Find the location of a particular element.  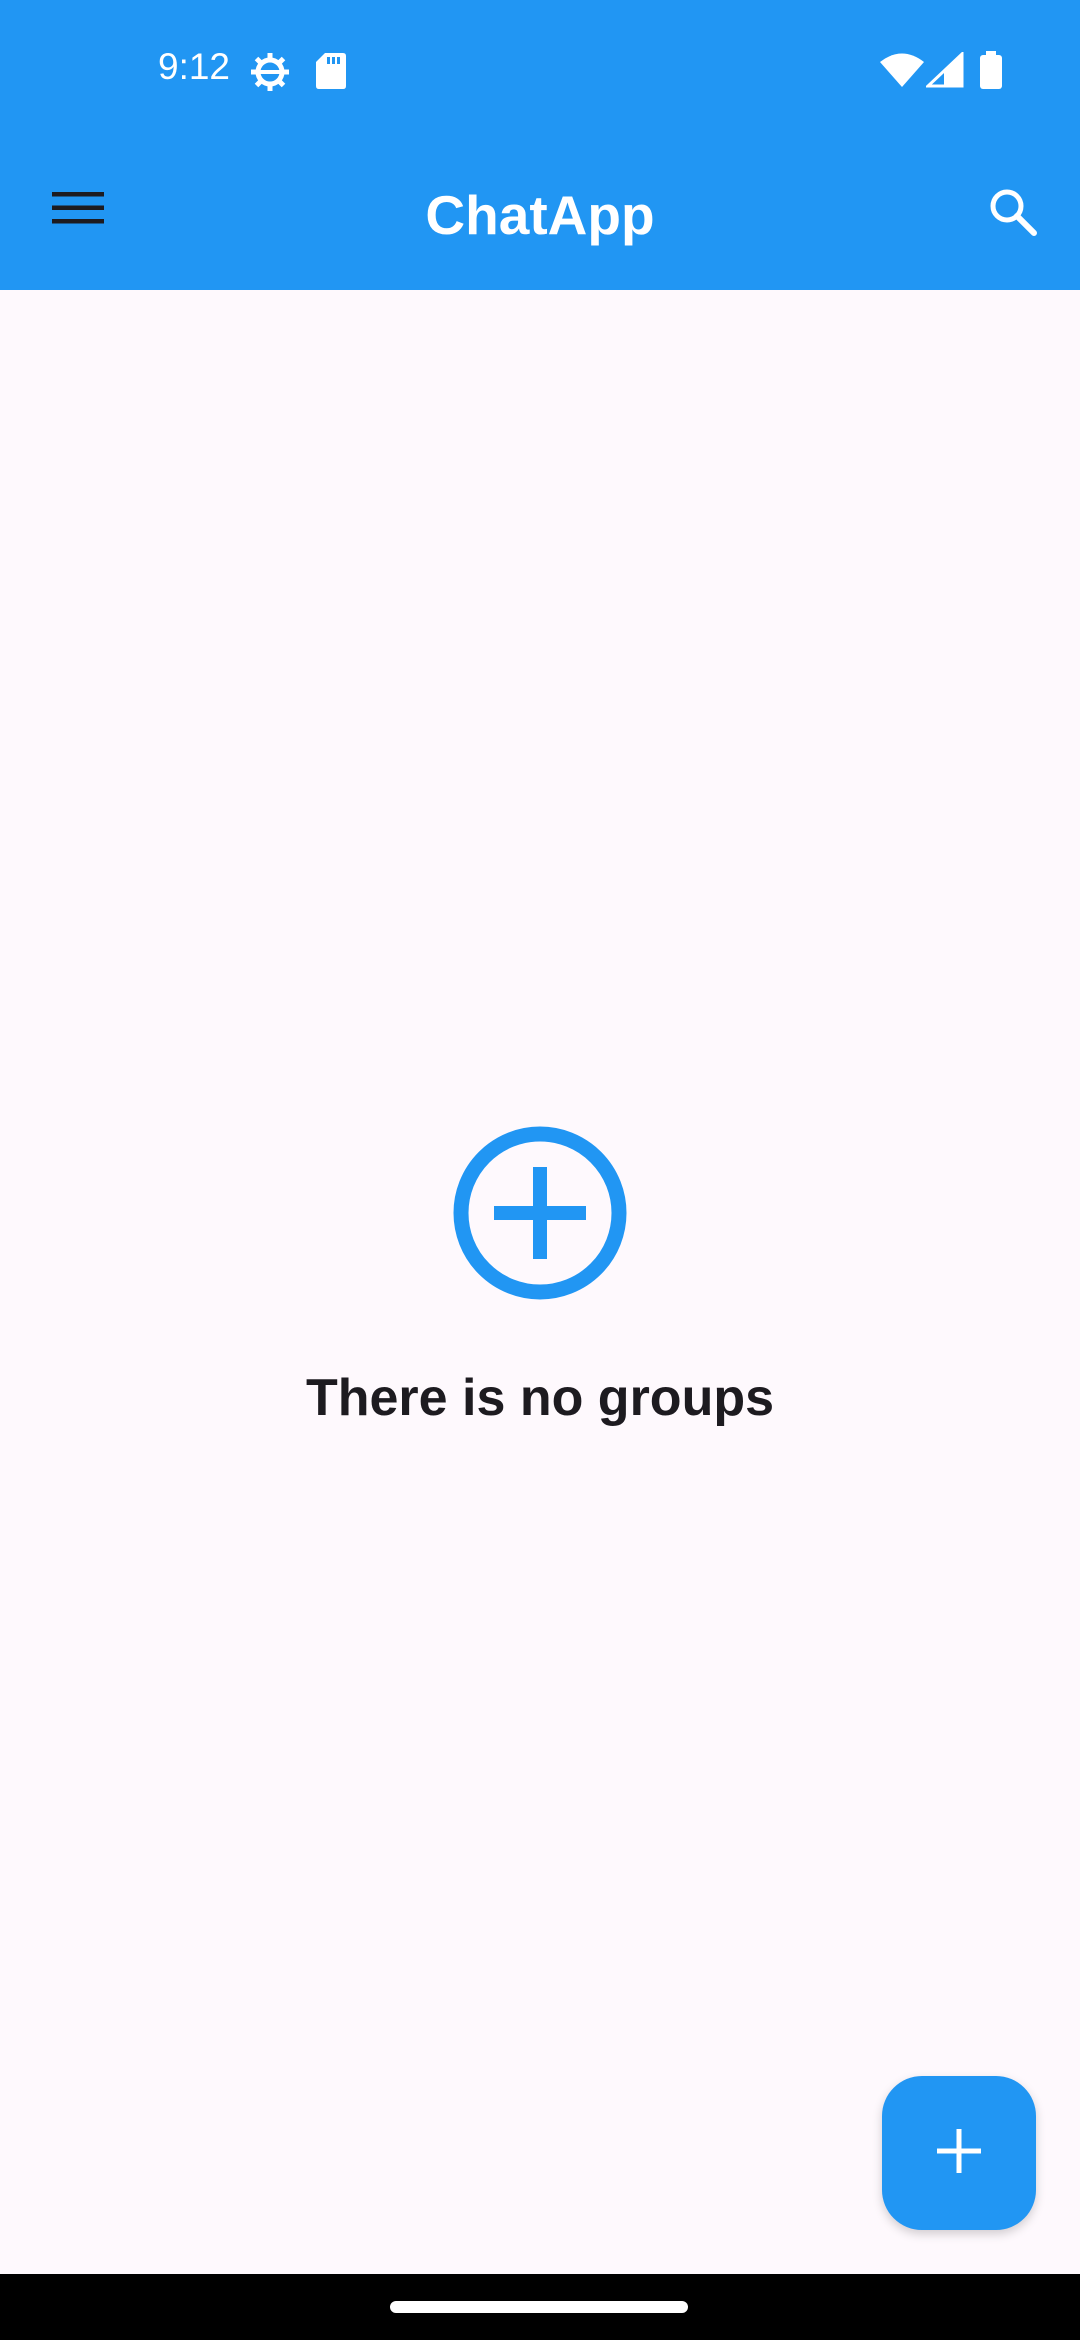

sd-card-icon is located at coordinates (331, 73).